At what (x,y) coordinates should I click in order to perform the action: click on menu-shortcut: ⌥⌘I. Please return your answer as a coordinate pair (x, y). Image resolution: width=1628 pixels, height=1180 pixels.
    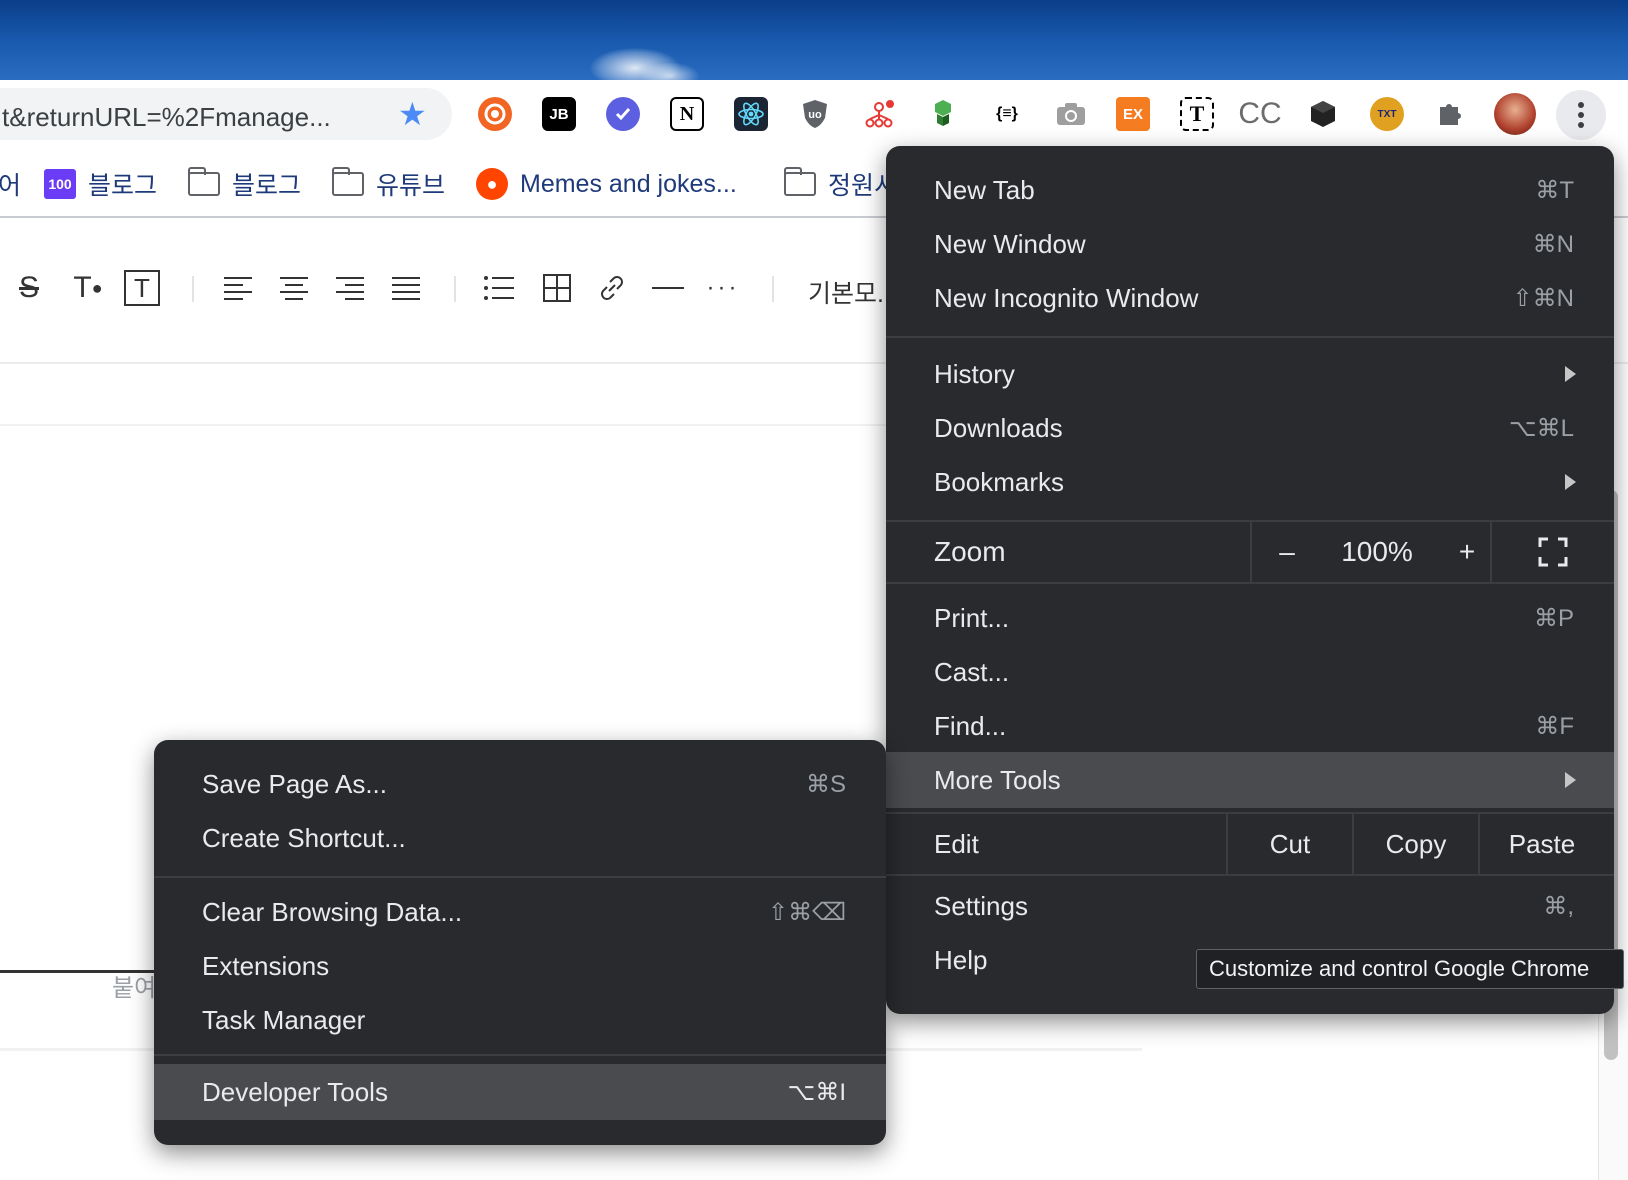
    Looking at the image, I should click on (816, 1092).